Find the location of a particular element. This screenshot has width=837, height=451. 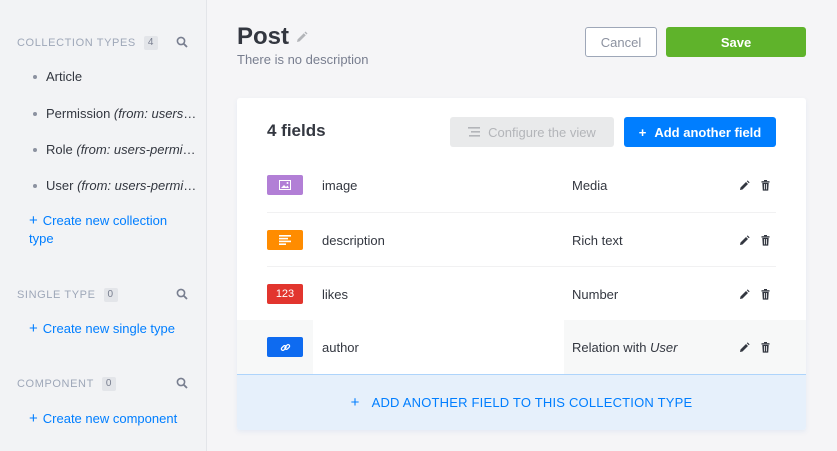

field-type: Media is located at coordinates (590, 185).